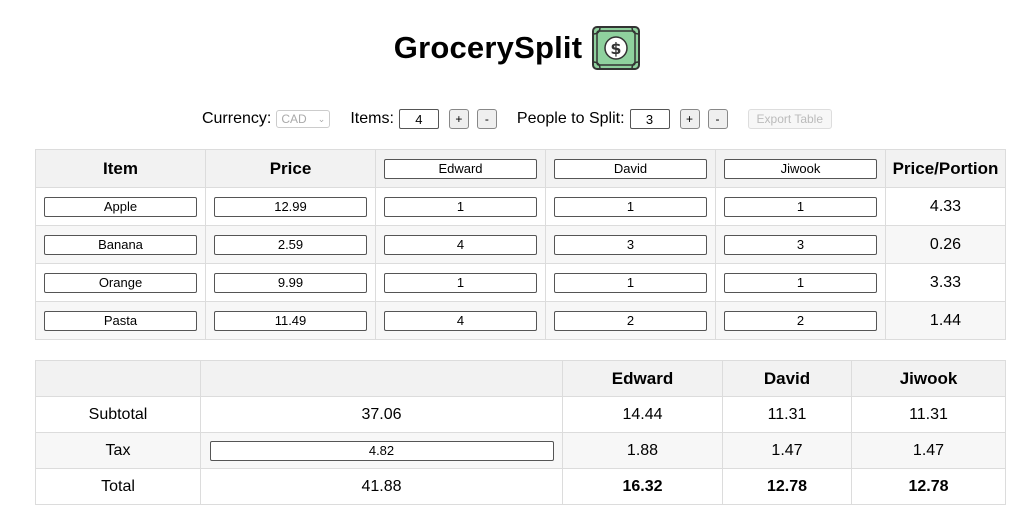  What do you see at coordinates (120, 320) in the screenshot?
I see `item-name-input: Pasta` at bounding box center [120, 320].